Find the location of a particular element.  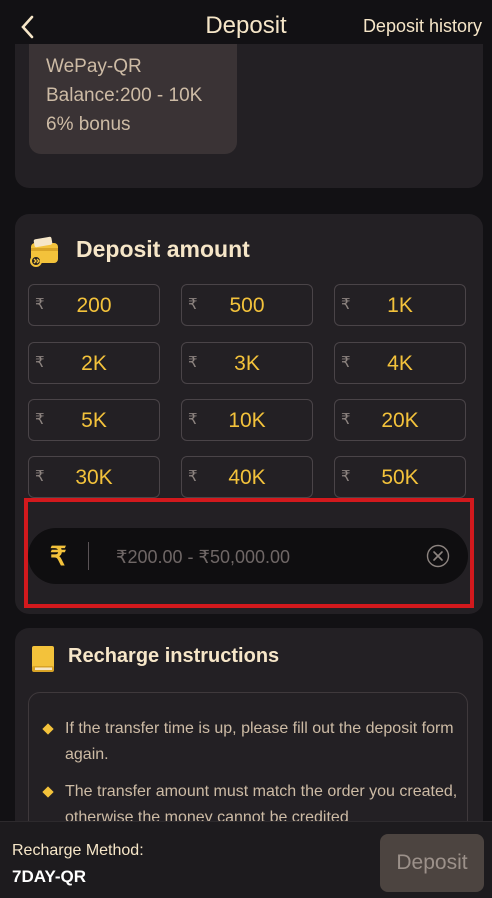

footer-bar: Recharge Method: 7DAY-QR Deposit is located at coordinates (246, 859).